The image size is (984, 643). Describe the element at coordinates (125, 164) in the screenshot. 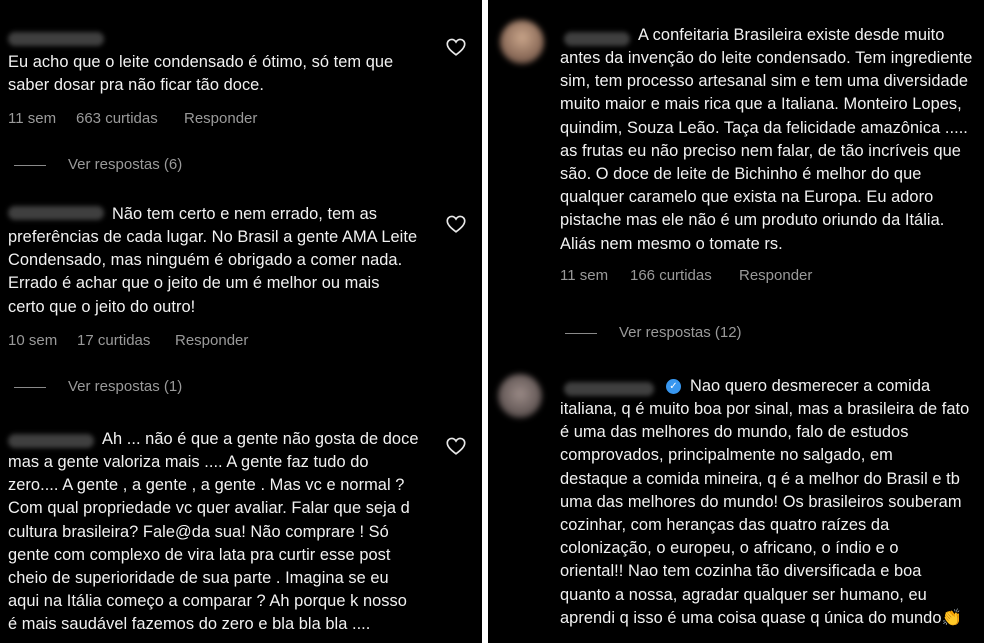

I see `view-replies-label: Ver respostas (6)` at that location.